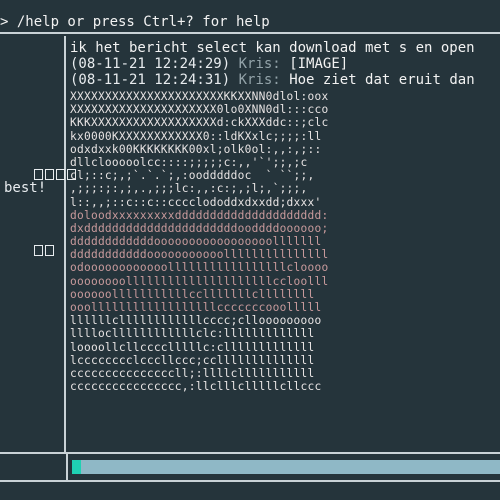 Image resolution: width=500 pixels, height=500 pixels. Describe the element at coordinates (192, 294) in the screenshot. I see `ascii-row: oooooolllllllllllcclllllllcllllllll` at that location.